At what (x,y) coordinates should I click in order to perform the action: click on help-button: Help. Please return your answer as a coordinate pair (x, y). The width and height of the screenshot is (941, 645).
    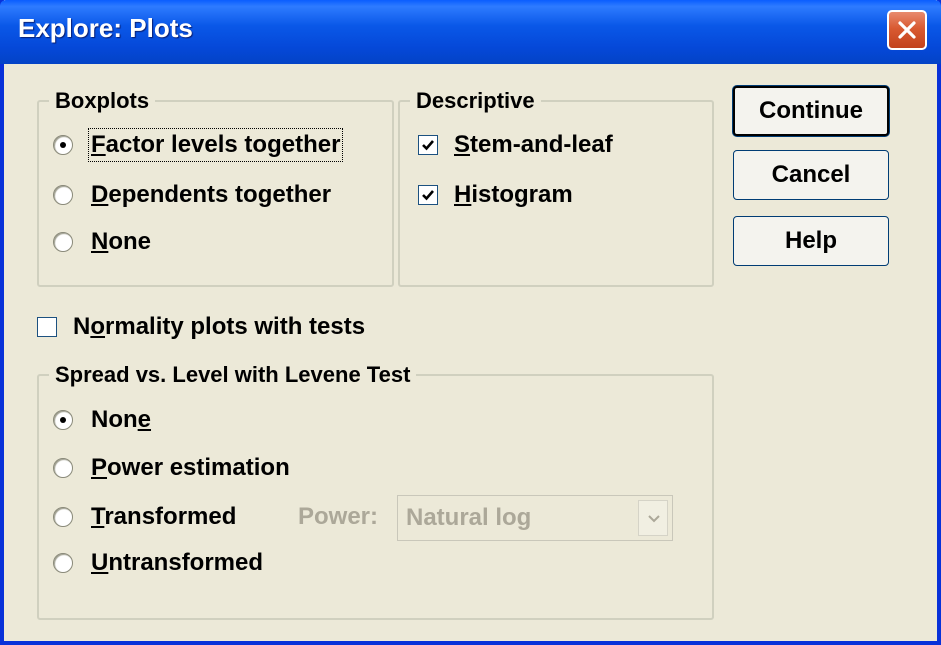
    Looking at the image, I should click on (811, 241).